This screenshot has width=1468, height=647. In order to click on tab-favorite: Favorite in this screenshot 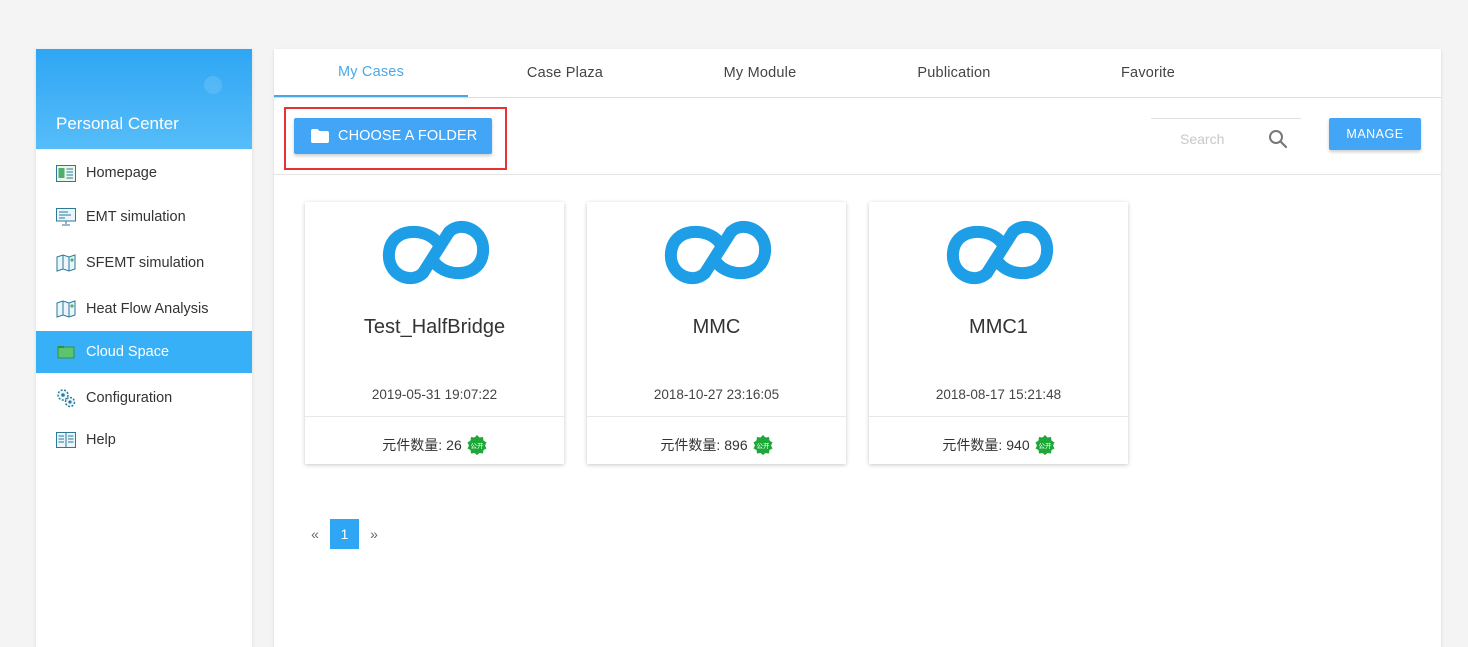, I will do `click(1148, 73)`.